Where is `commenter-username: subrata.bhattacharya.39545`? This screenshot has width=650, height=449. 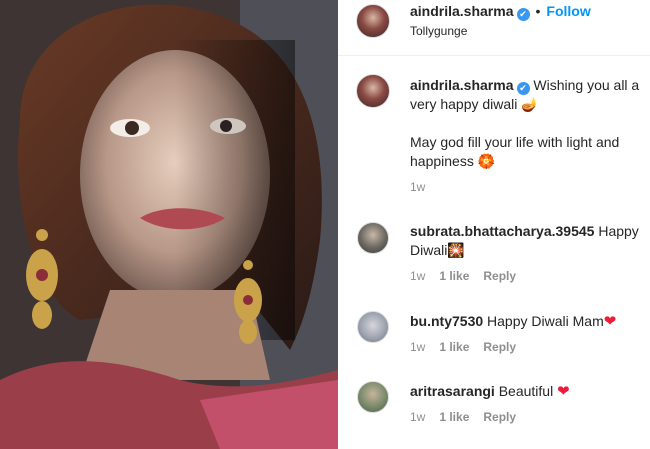 commenter-username: subrata.bhattacharya.39545 is located at coordinates (502, 231).